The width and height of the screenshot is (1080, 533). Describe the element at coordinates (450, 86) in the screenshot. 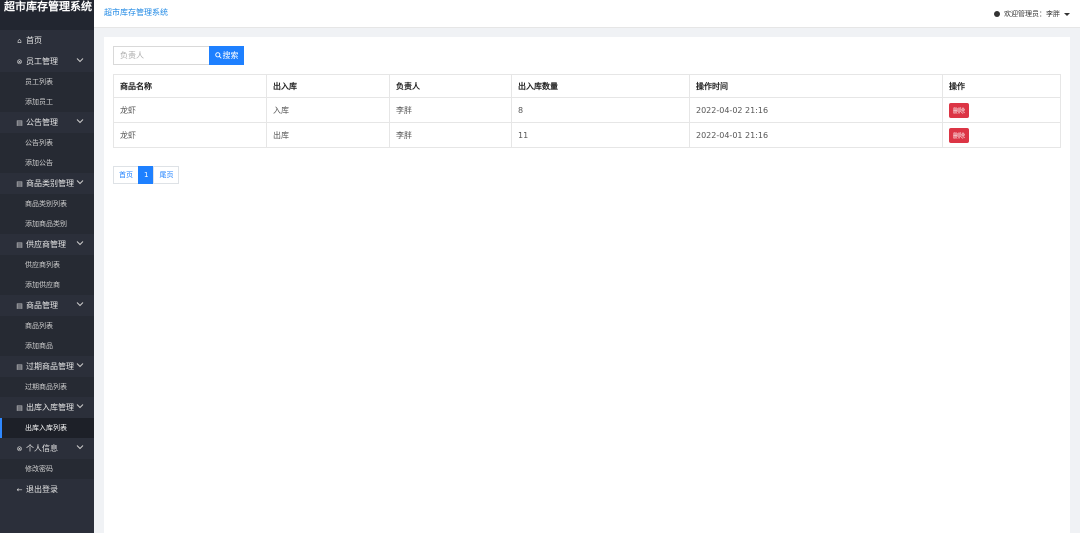

I see `column-header: 负责人` at that location.